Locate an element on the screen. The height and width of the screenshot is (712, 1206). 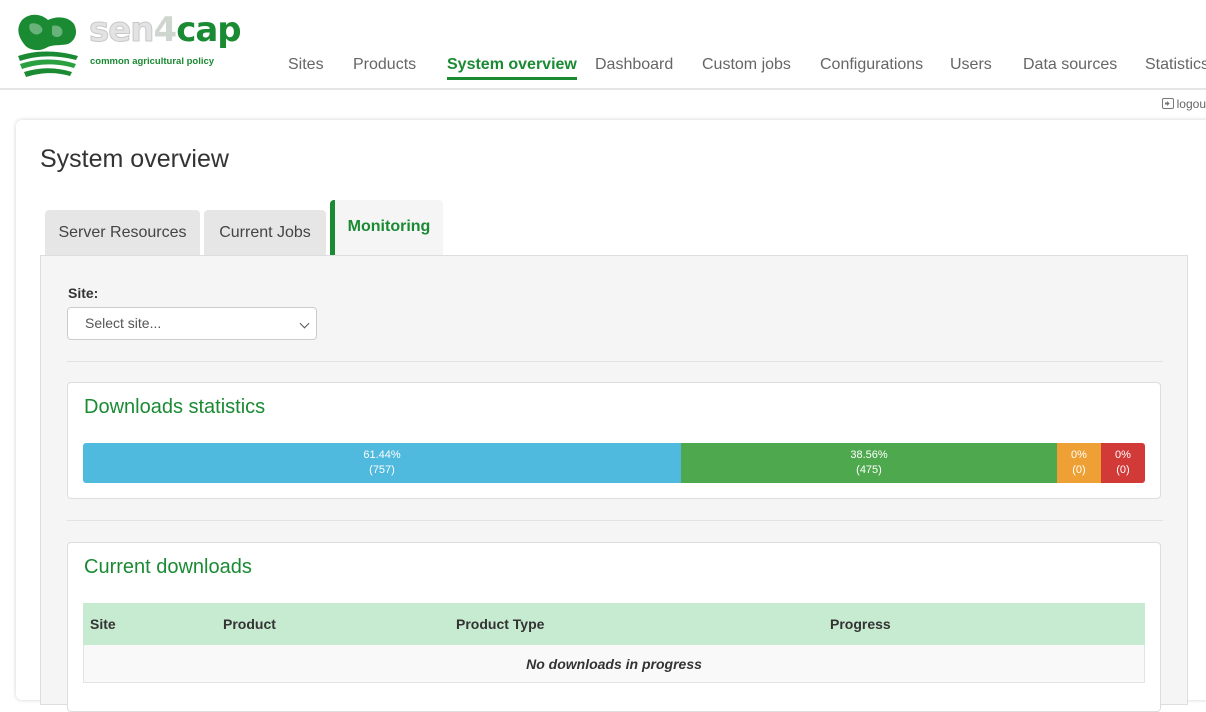
downloads-statistics-title: Downloads statistics is located at coordinates (175, 407).